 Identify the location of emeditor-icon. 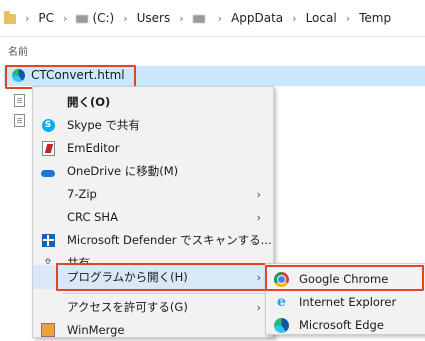
(48, 148).